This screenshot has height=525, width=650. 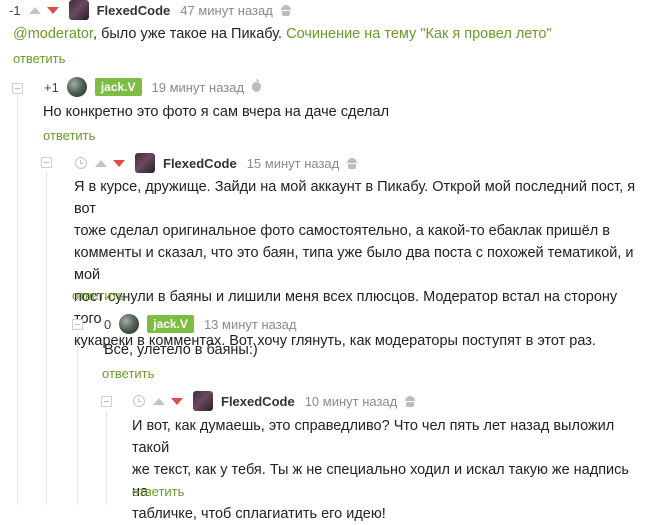 I want to click on comment-line: табличке, чтоб сплагиатить его идею!, so click(x=259, y=514).